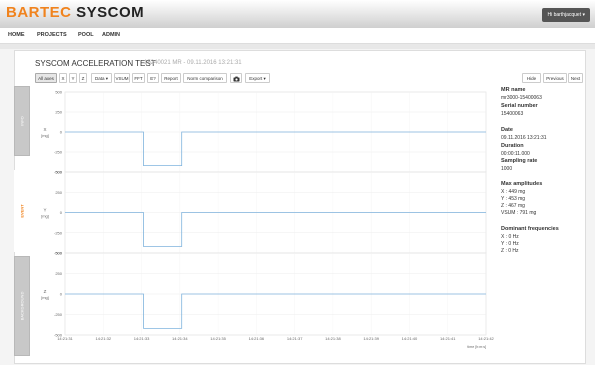 The width and height of the screenshot is (595, 365). I want to click on x-axis-button: X, so click(63, 78).